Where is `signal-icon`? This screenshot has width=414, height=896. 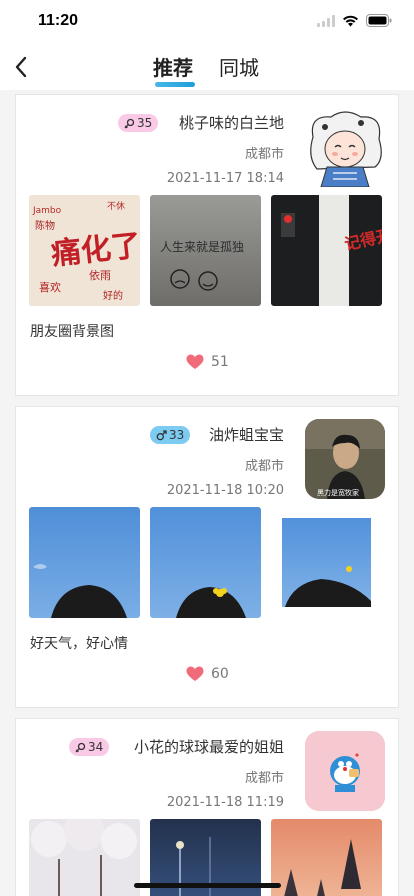 signal-icon is located at coordinates (326, 20).